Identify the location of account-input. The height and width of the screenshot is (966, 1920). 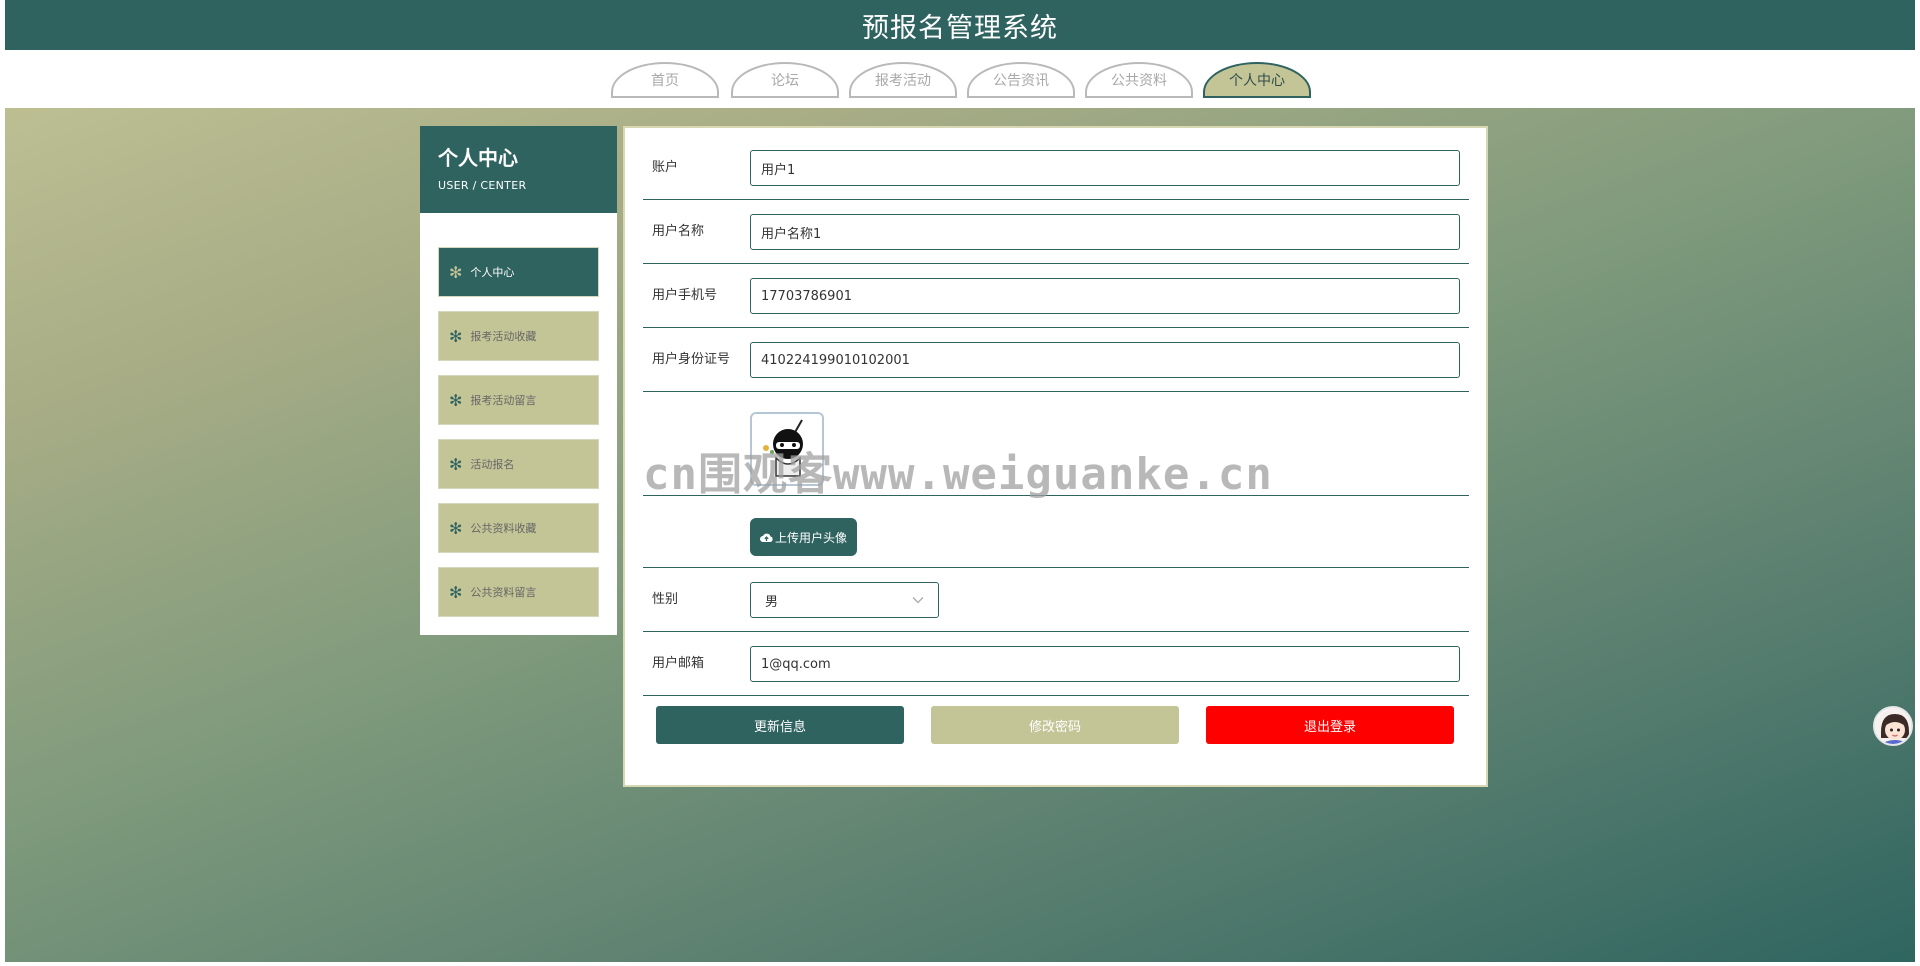
(1105, 168).